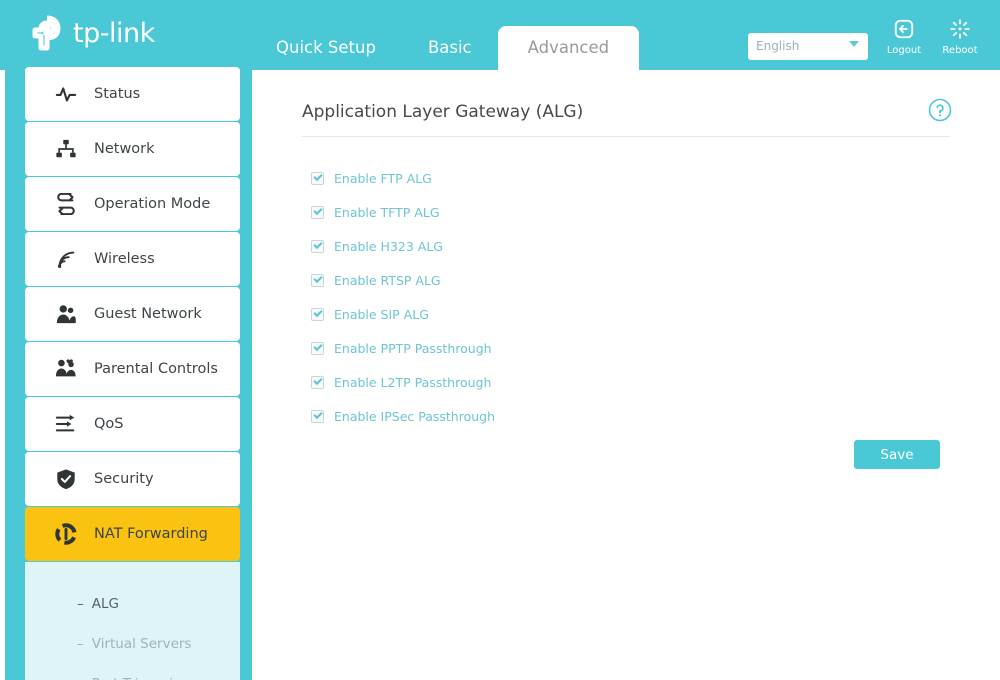 This screenshot has height=680, width=1000. Describe the element at coordinates (655, 246) in the screenshot. I see `checkbox-row-h323-alg: Enable H323 ALG` at that location.